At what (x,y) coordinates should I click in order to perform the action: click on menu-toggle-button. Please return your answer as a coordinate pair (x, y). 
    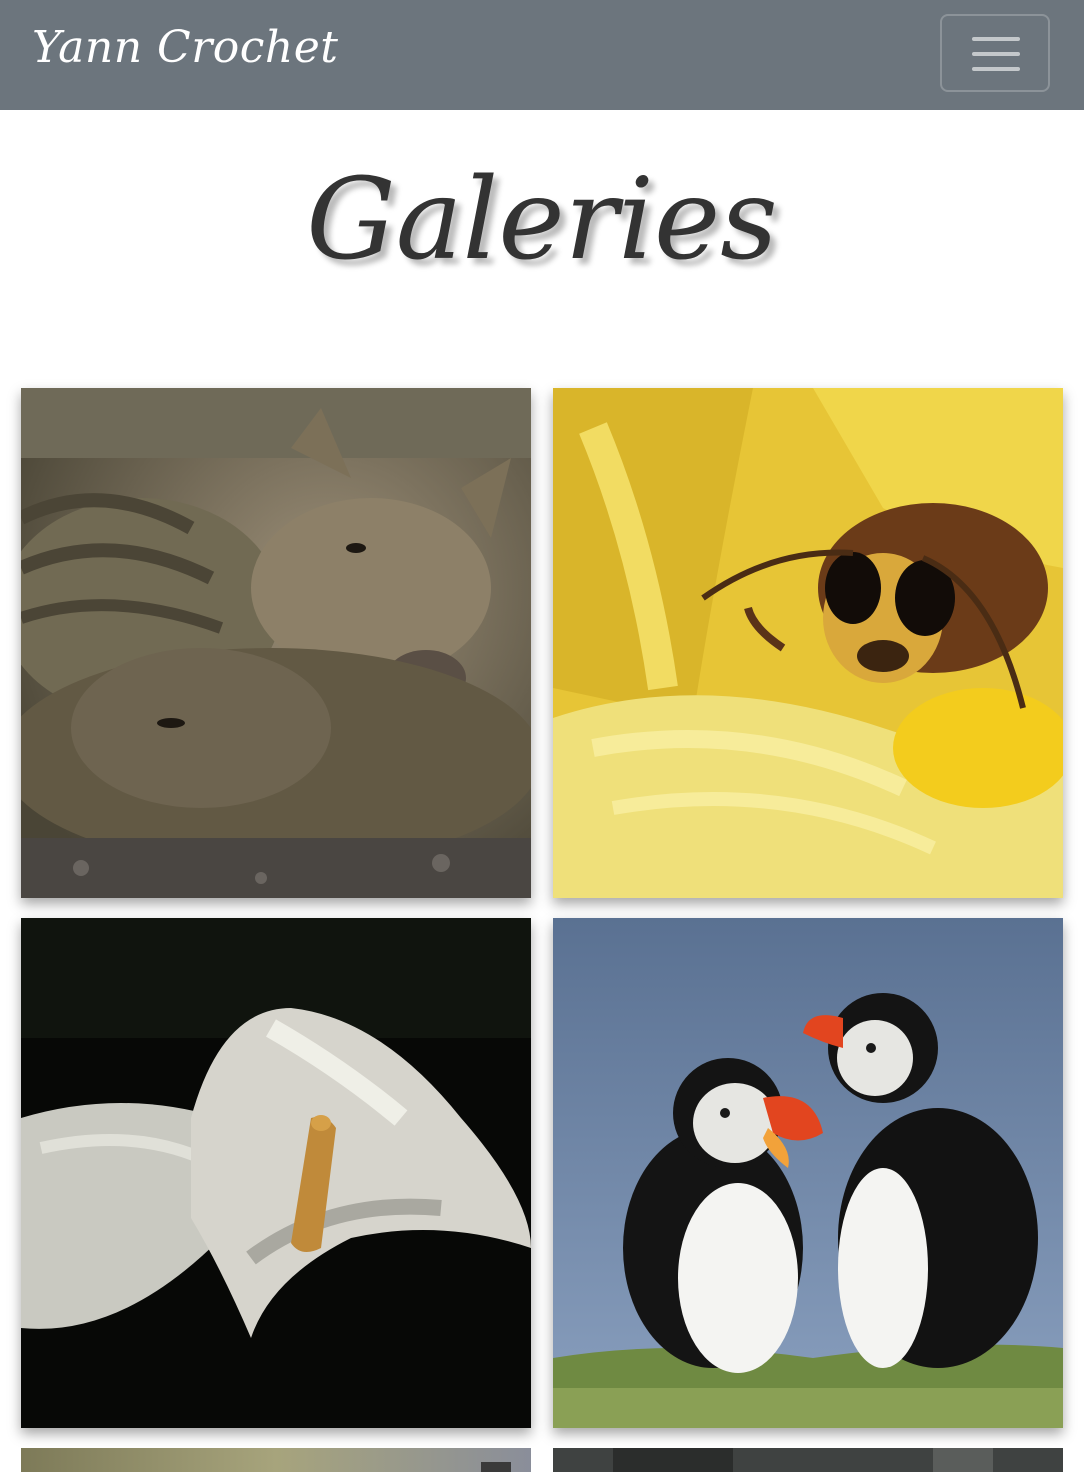
    Looking at the image, I should click on (995, 53).